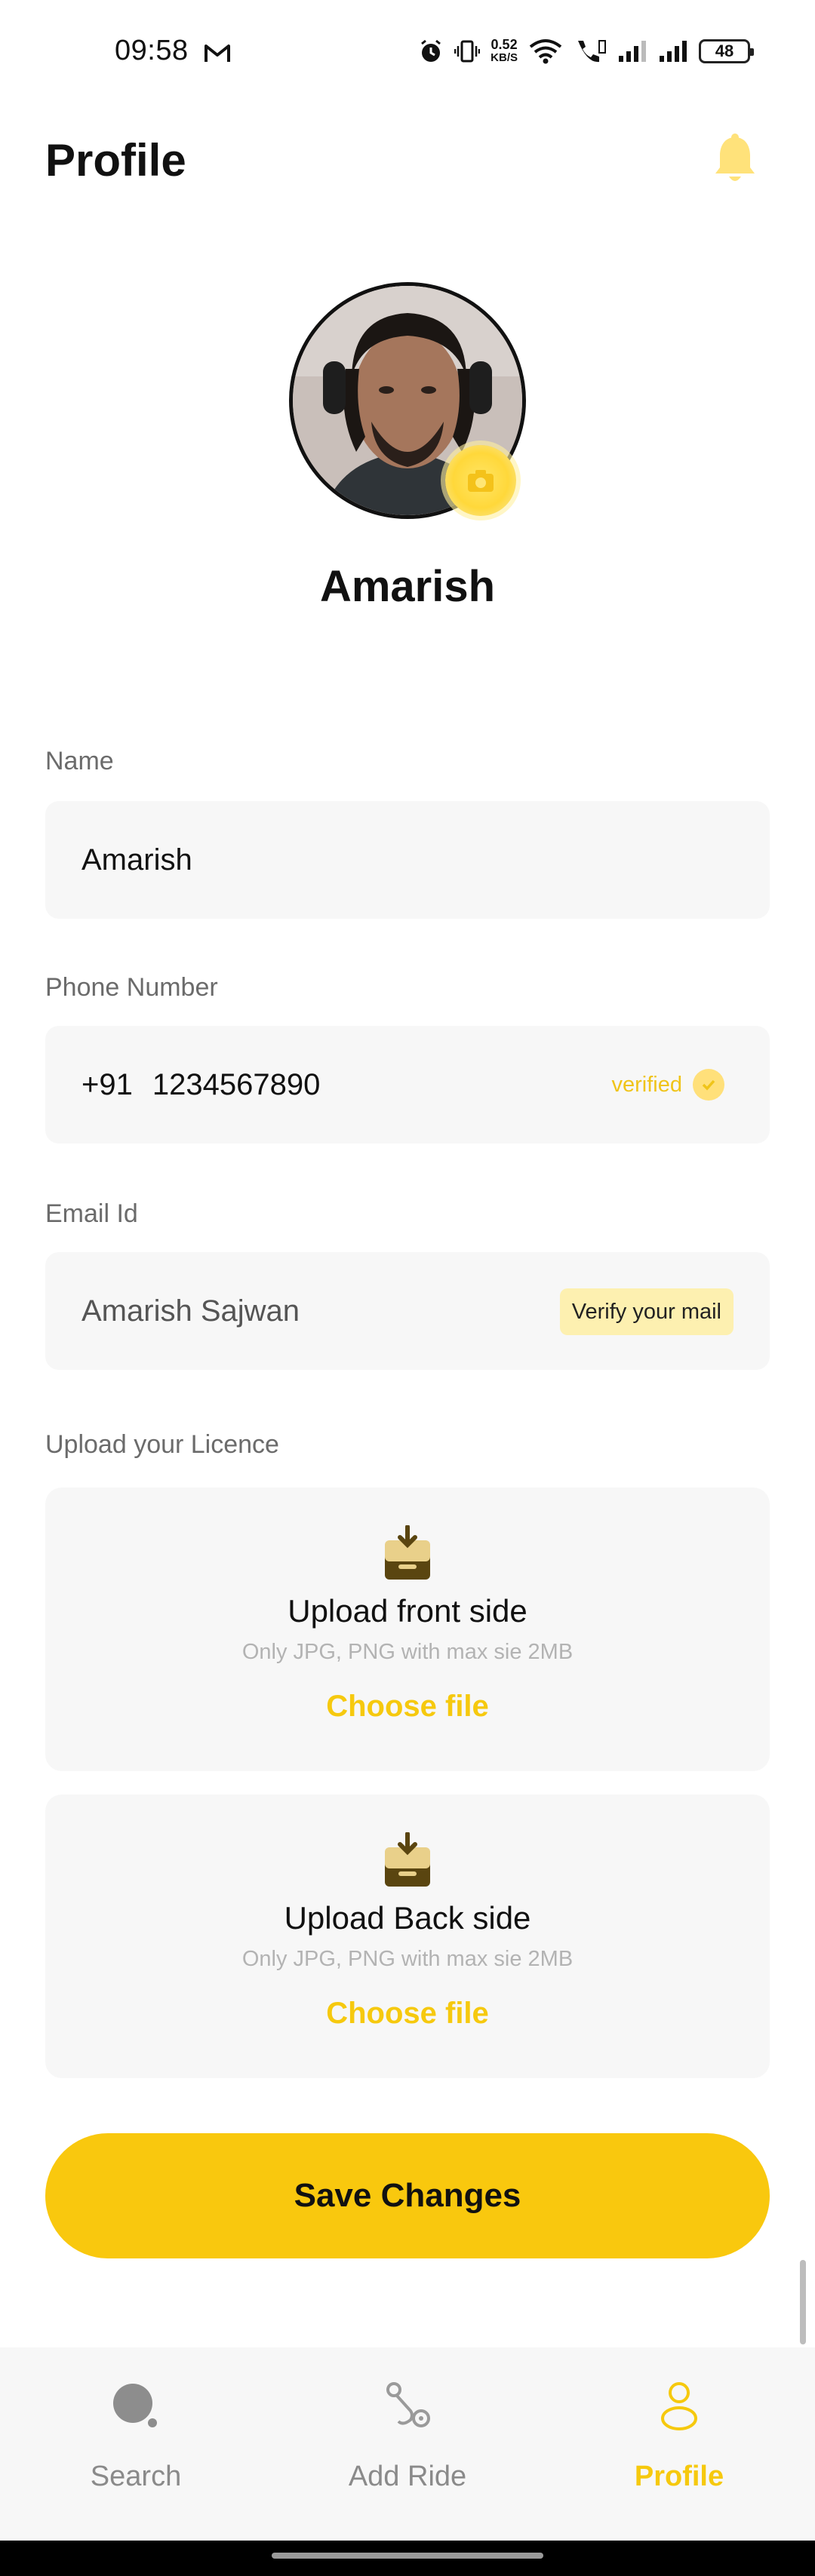 The width and height of the screenshot is (815, 2576). I want to click on upload-front-title: Upload front side, so click(407, 1611).